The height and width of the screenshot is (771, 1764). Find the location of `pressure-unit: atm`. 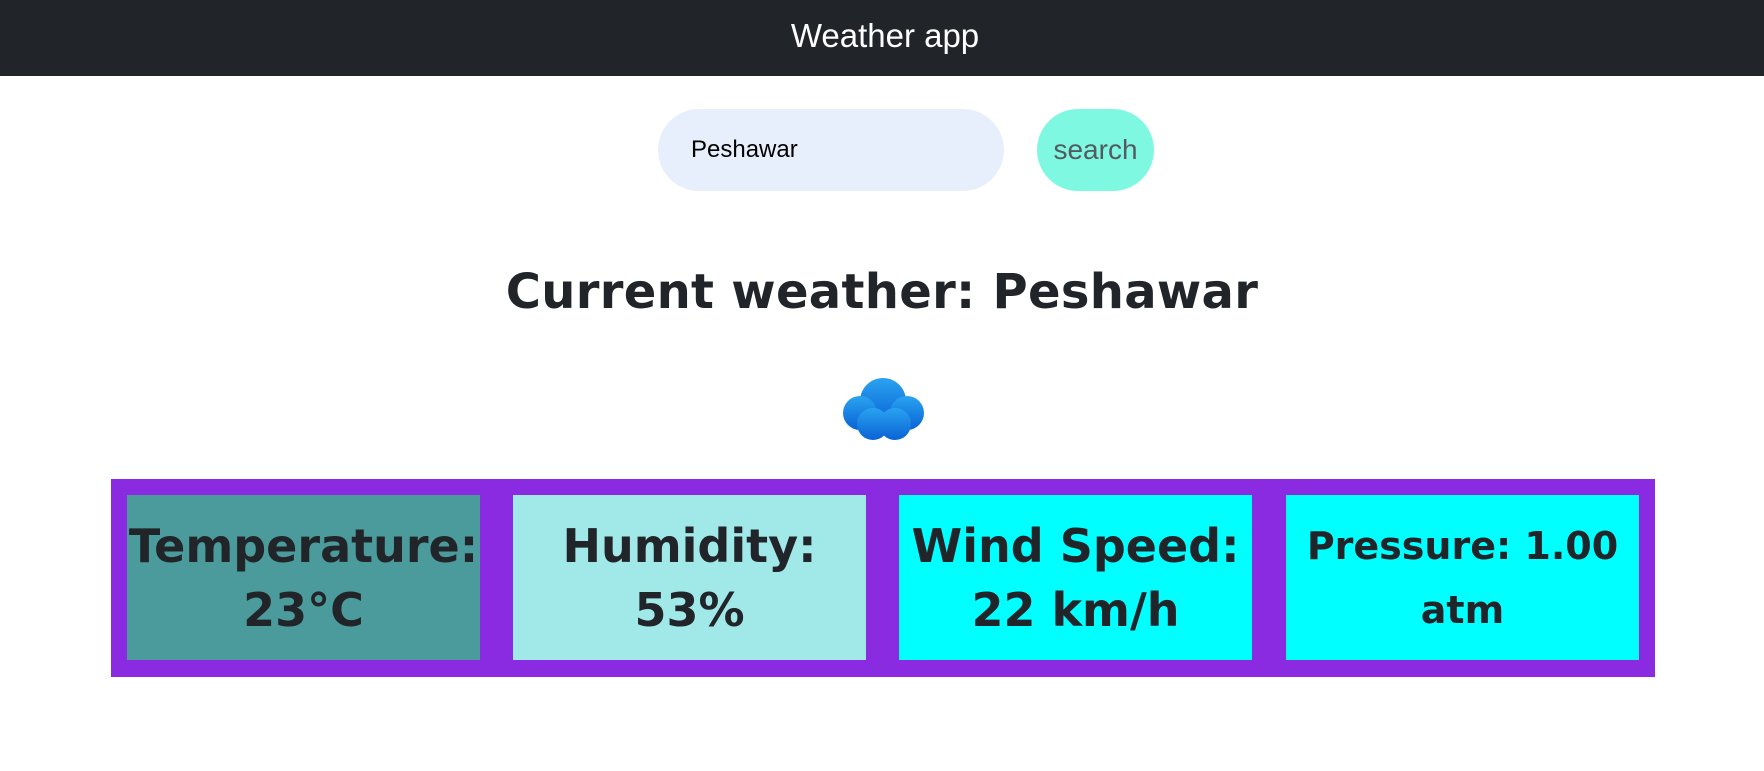

pressure-unit: atm is located at coordinates (1462, 609).